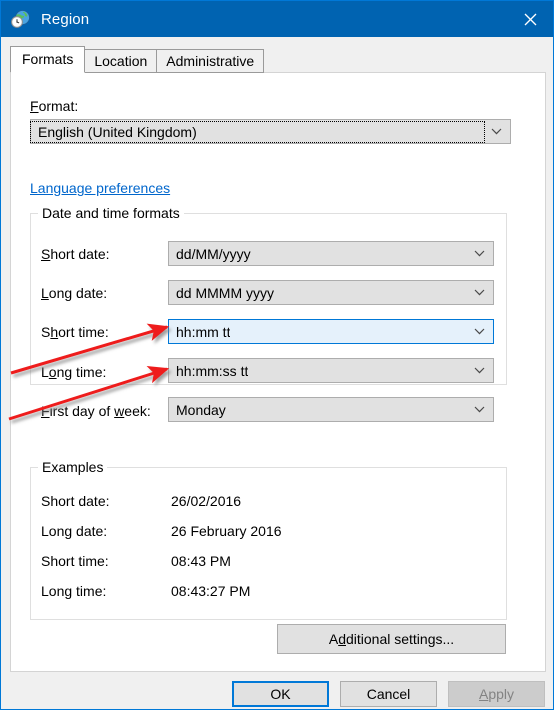 The height and width of the screenshot is (710, 554). Describe the element at coordinates (74, 531) in the screenshot. I see `example-long-date-label: Long date:` at that location.